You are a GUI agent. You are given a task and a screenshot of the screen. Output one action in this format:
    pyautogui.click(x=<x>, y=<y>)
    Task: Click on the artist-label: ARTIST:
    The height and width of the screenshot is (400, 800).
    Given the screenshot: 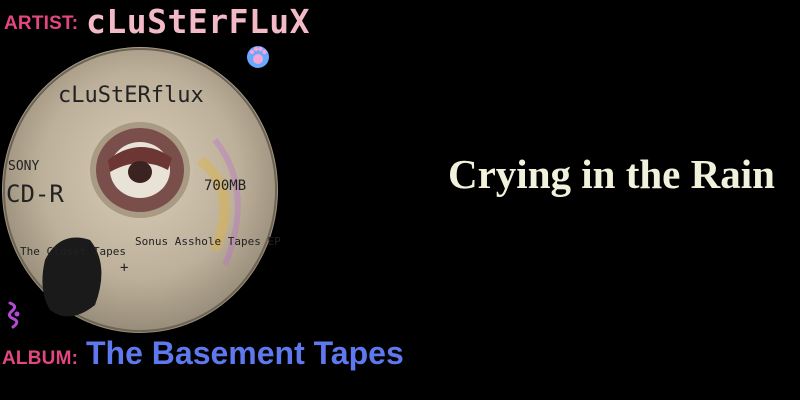 What is the action you would take?
    pyautogui.click(x=41, y=23)
    